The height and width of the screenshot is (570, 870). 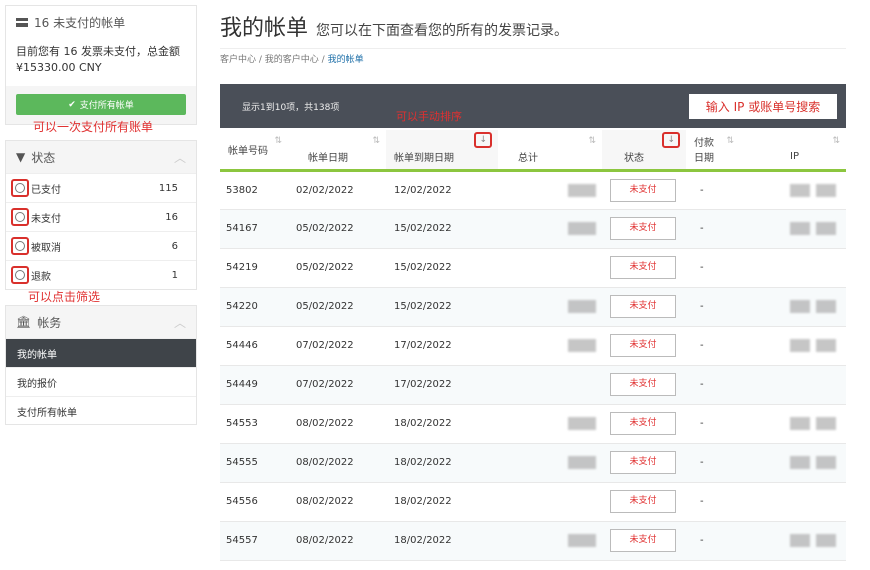 I want to click on table-row: 54446 07/02/2022 17/02/2022 未支付 -, so click(x=533, y=346).